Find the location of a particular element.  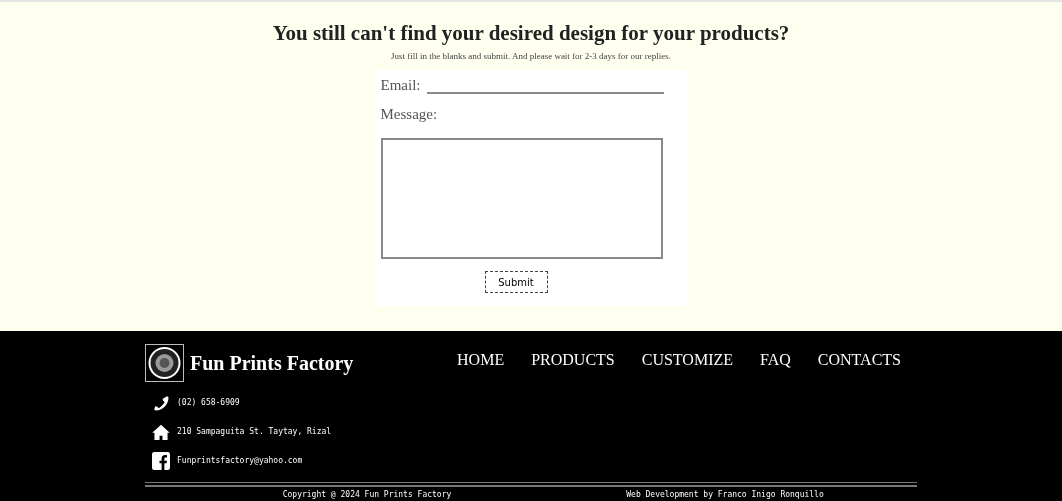

phone-icon is located at coordinates (161, 402).